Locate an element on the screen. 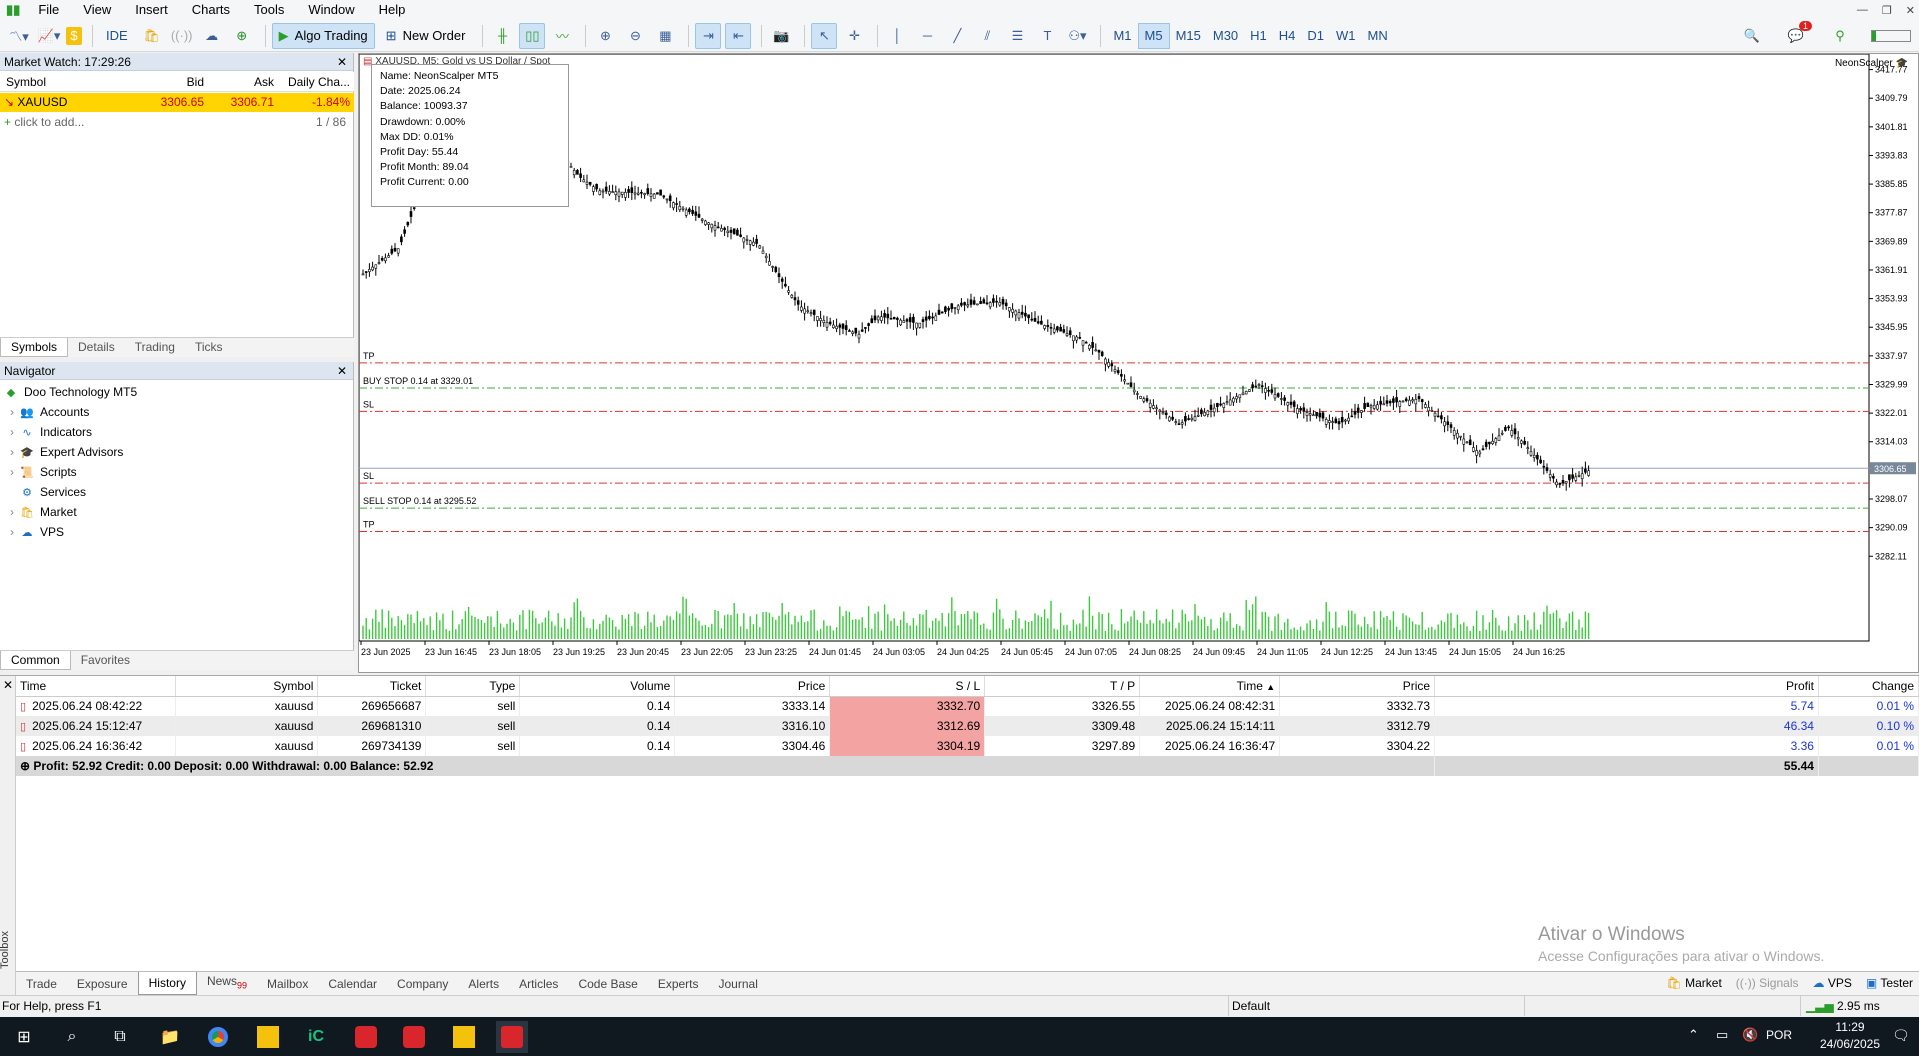 This screenshot has width=1919, height=1056. candlestick-icon: ▯▯ is located at coordinates (532, 35).